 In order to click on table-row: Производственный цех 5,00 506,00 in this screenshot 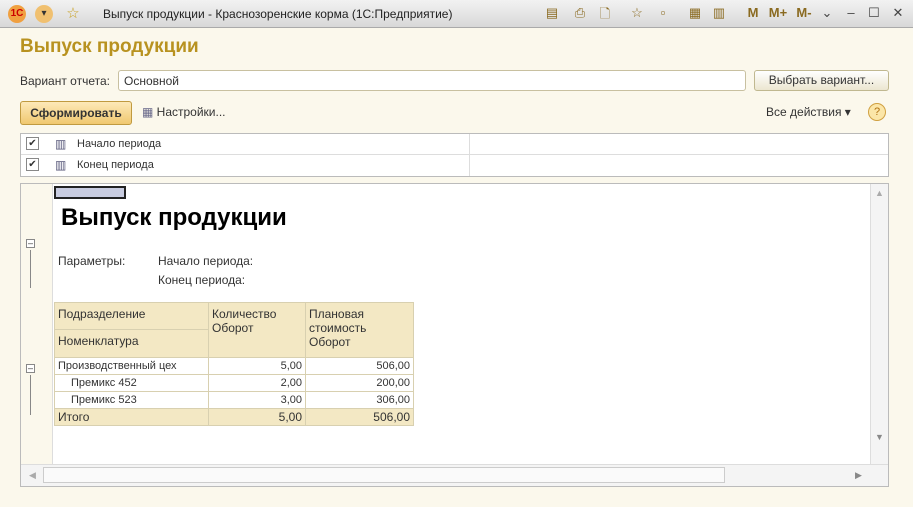, I will do `click(234, 366)`.